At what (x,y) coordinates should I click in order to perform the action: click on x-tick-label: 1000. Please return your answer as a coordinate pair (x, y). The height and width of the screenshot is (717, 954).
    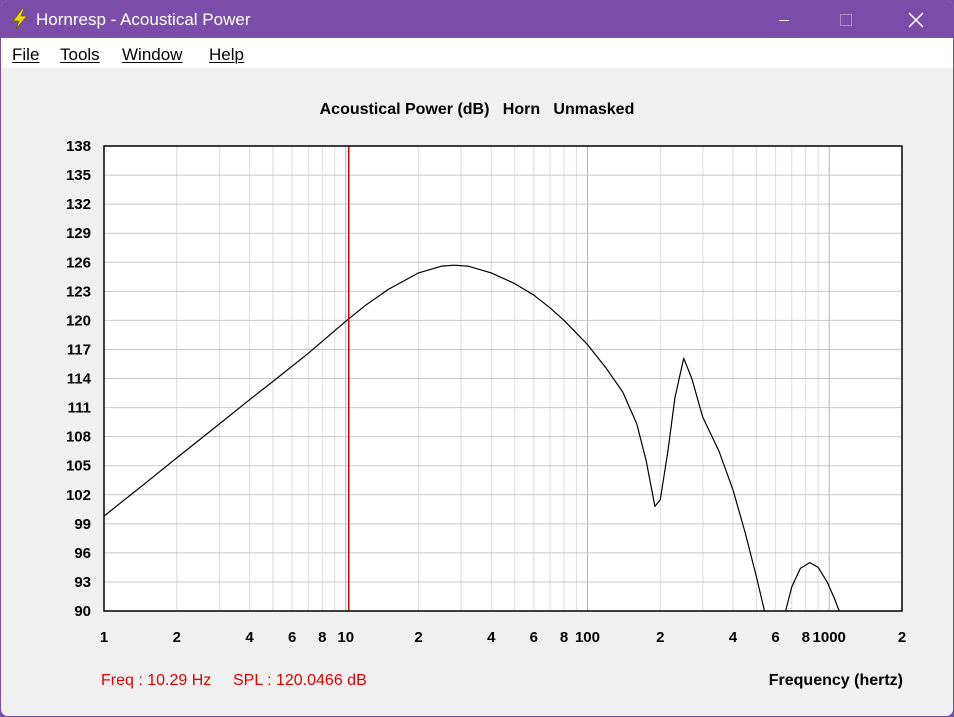
    Looking at the image, I should click on (829, 637).